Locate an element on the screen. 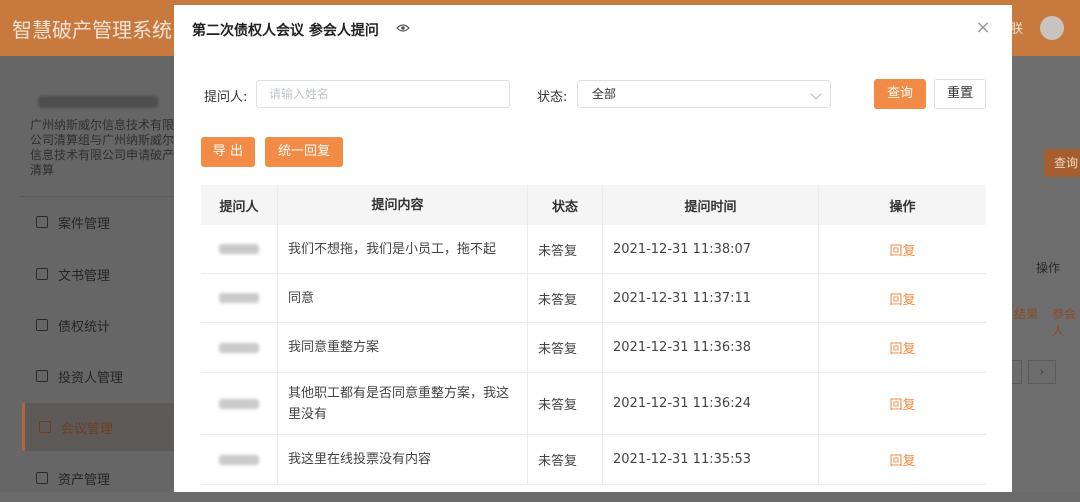 The image size is (1080, 502). sidebar-item-investors: 投资人管理 is located at coordinates (99, 376).